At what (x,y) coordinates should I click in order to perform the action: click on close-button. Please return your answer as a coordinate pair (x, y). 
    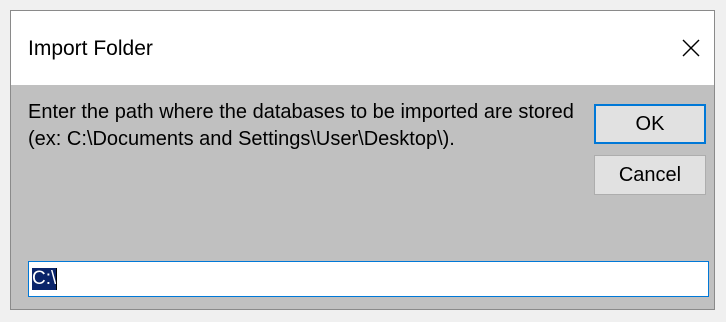
    Looking at the image, I should click on (691, 48).